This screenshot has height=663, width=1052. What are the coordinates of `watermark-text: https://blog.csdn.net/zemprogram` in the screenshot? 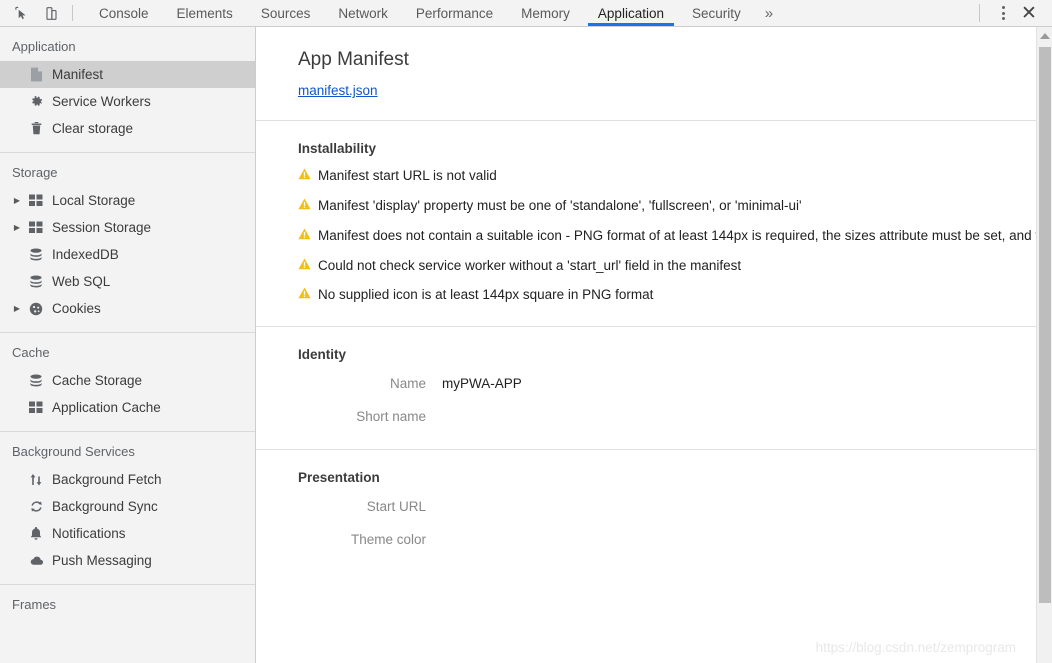 It's located at (915, 647).